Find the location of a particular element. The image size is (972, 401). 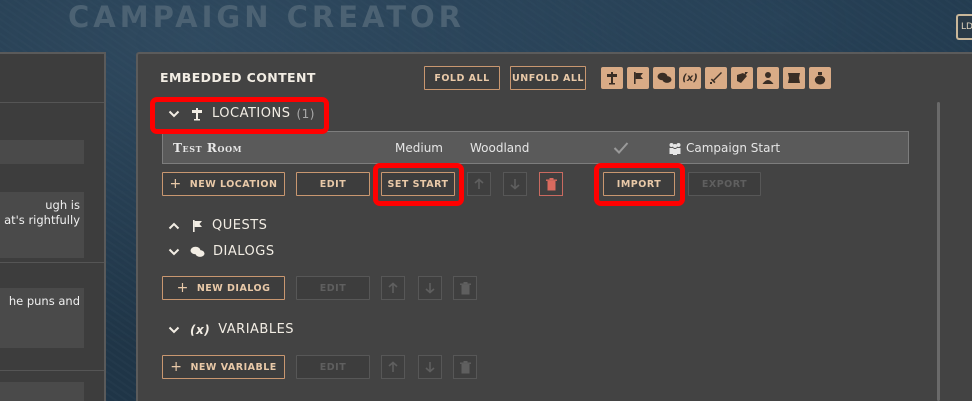

location-biome: Woodland is located at coordinates (500, 148).